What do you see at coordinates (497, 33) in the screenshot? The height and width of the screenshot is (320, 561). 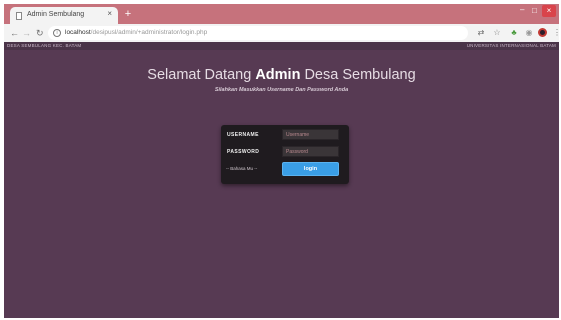 I see `bookmark-star-icon: ☆` at bounding box center [497, 33].